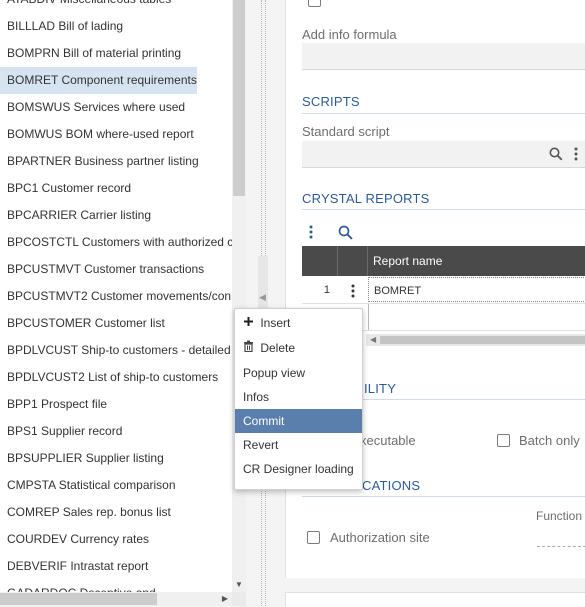 Image resolution: width=585 pixels, height=607 pixels. I want to click on grid-more-vertical-icon, so click(311, 232).